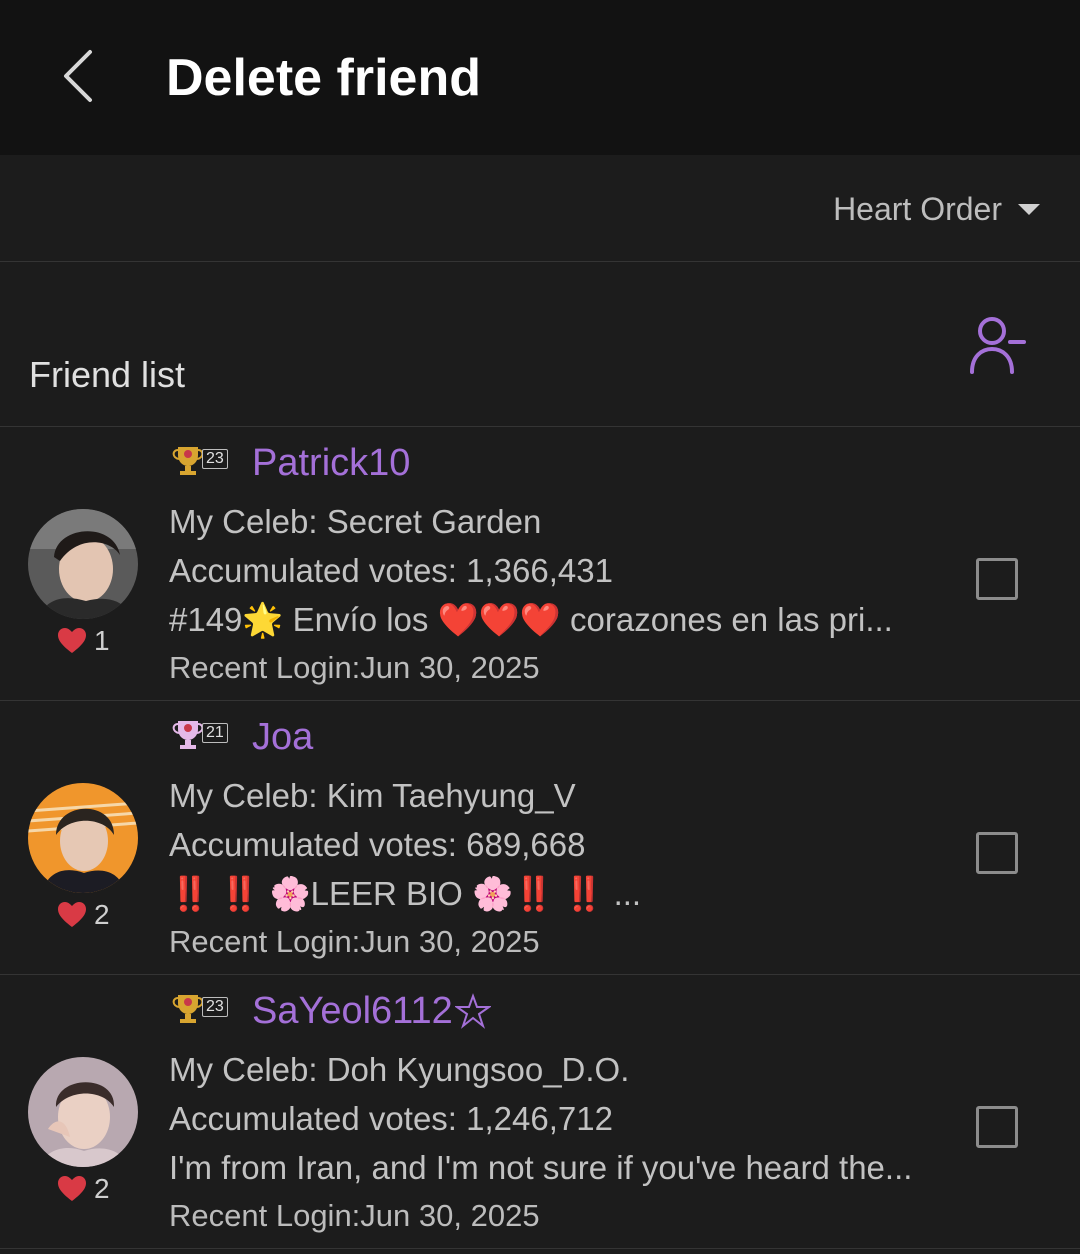 Image resolution: width=1080 pixels, height=1254 pixels. What do you see at coordinates (391, 1118) in the screenshot?
I see `accumulated-votes: Accumulated votes: 1,246,712` at bounding box center [391, 1118].